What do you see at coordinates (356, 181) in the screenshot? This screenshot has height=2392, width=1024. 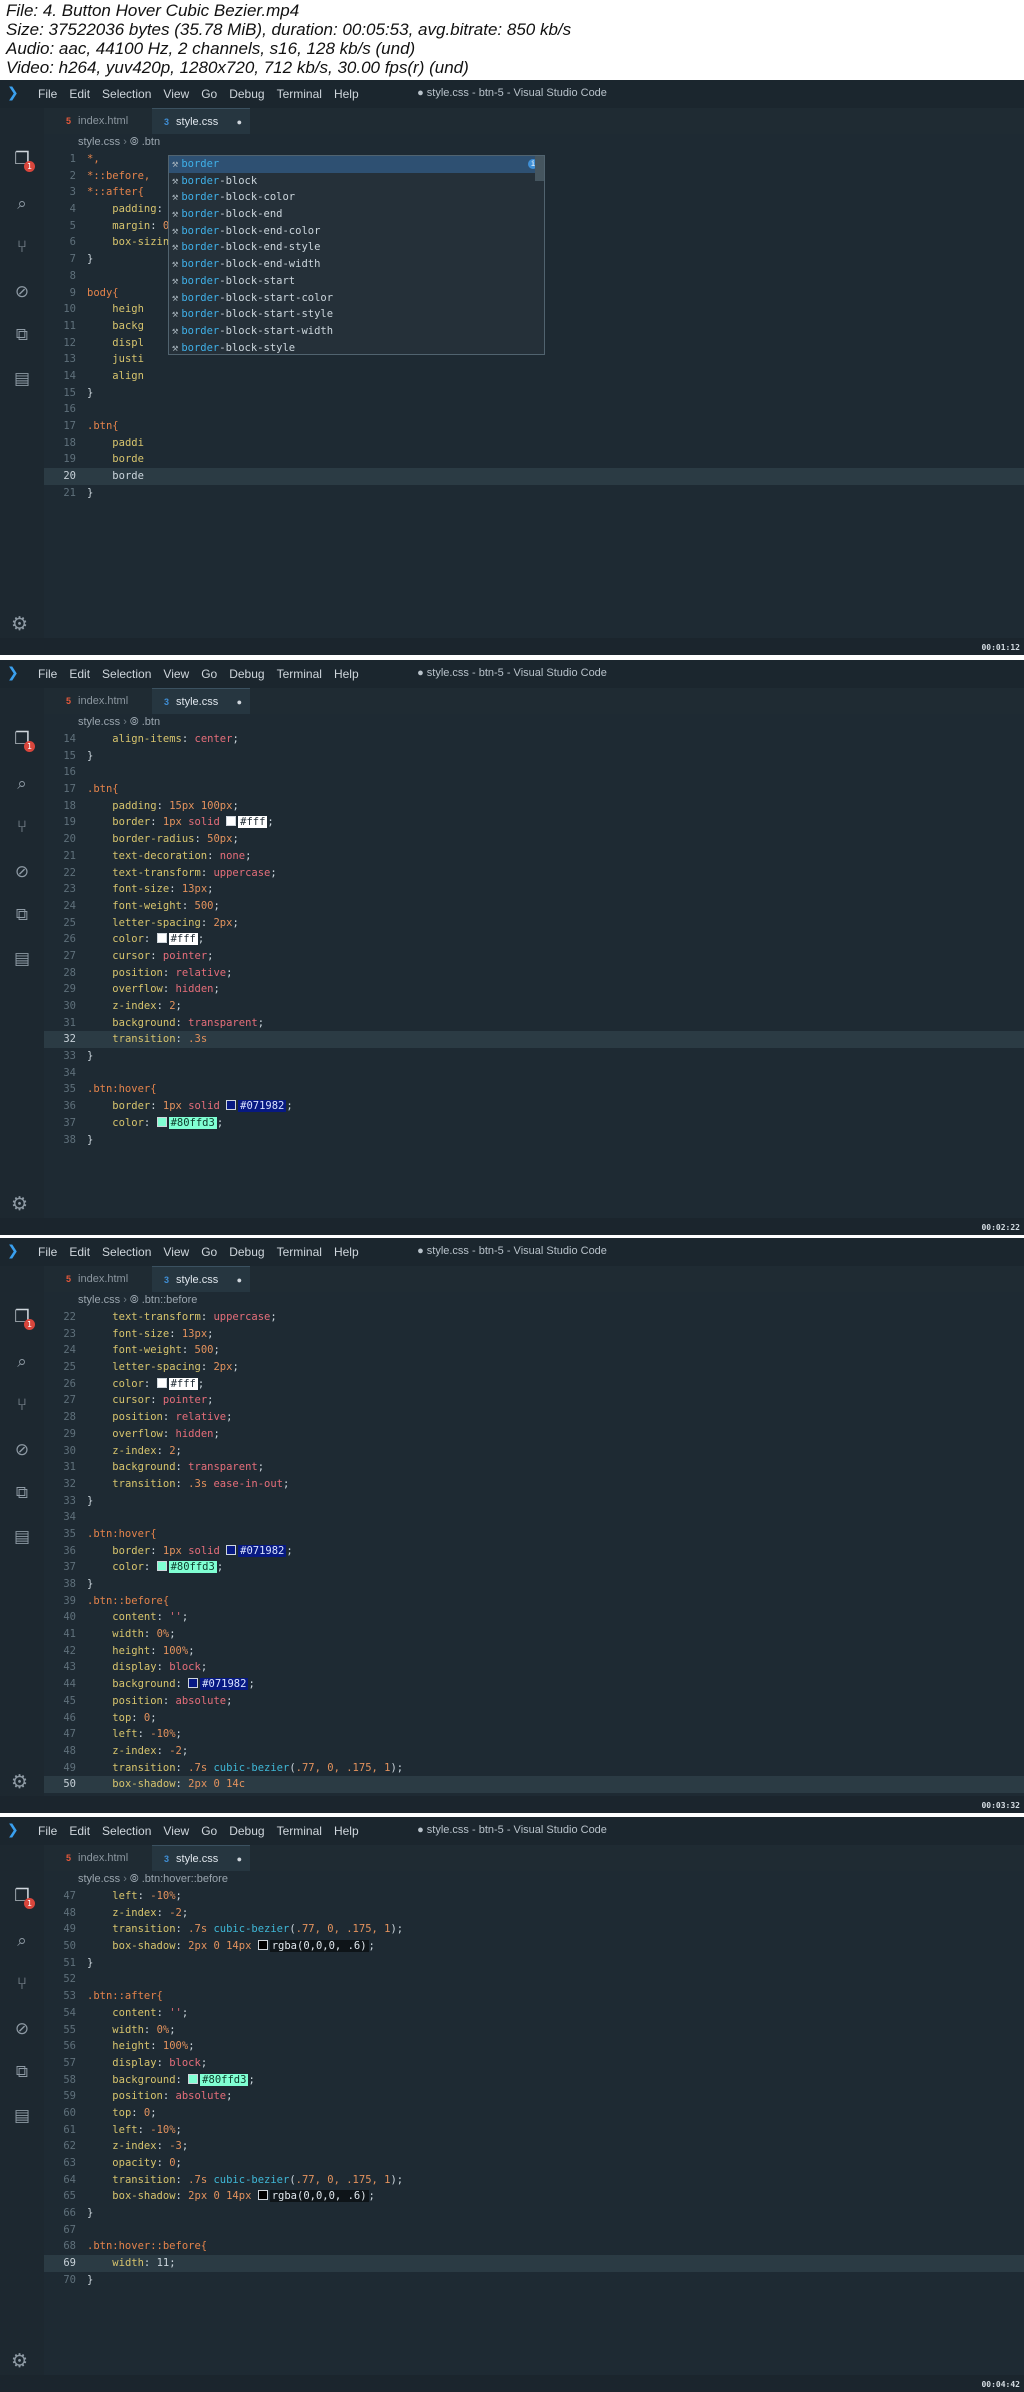 I see `suggestion-item: ⚒ border-block` at bounding box center [356, 181].